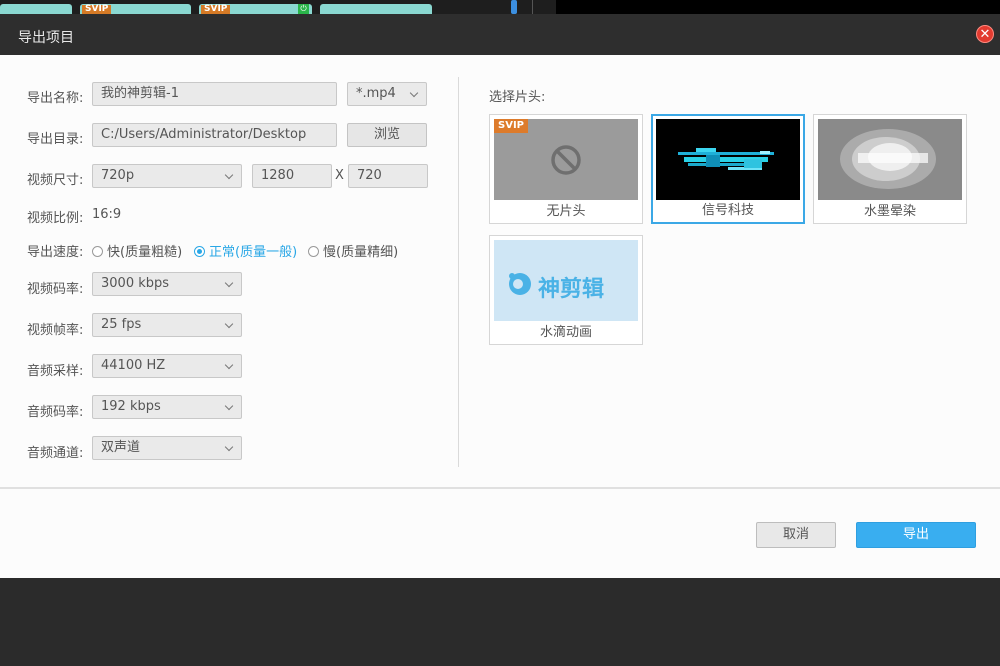  What do you see at coordinates (778, 7) in the screenshot?
I see `preview-area` at bounding box center [778, 7].